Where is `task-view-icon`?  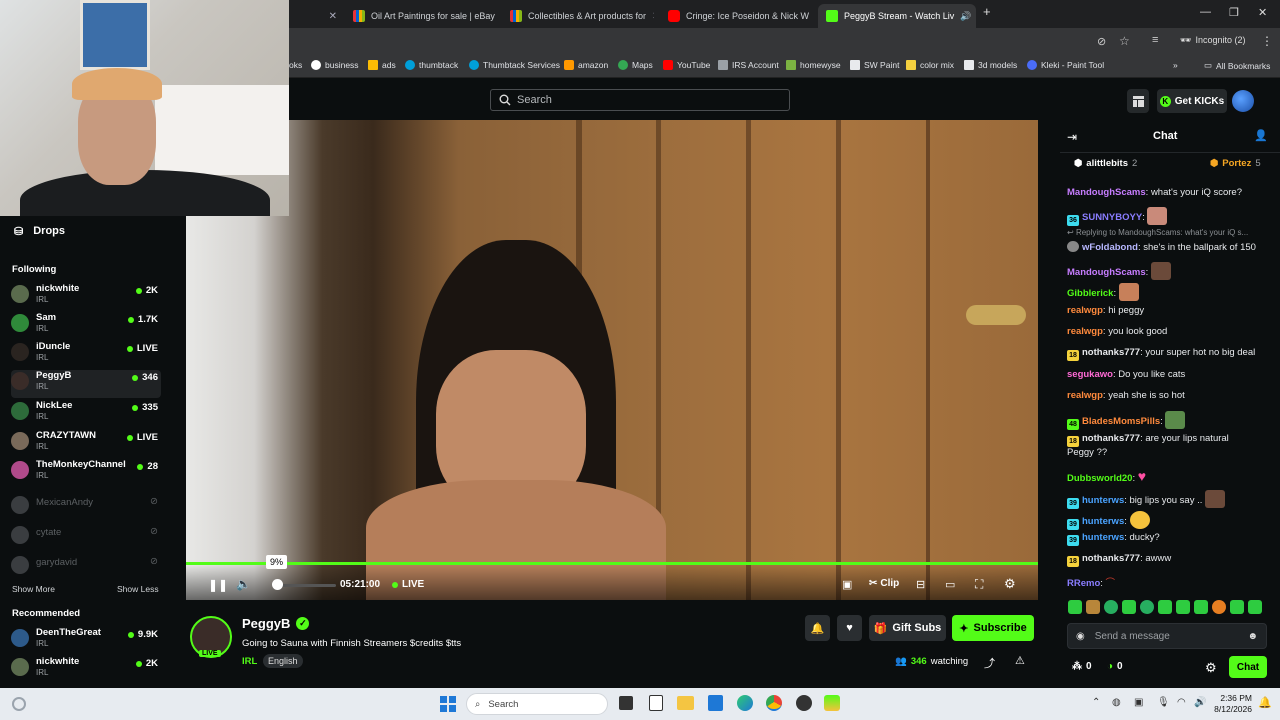
task-view-icon is located at coordinates (626, 703).